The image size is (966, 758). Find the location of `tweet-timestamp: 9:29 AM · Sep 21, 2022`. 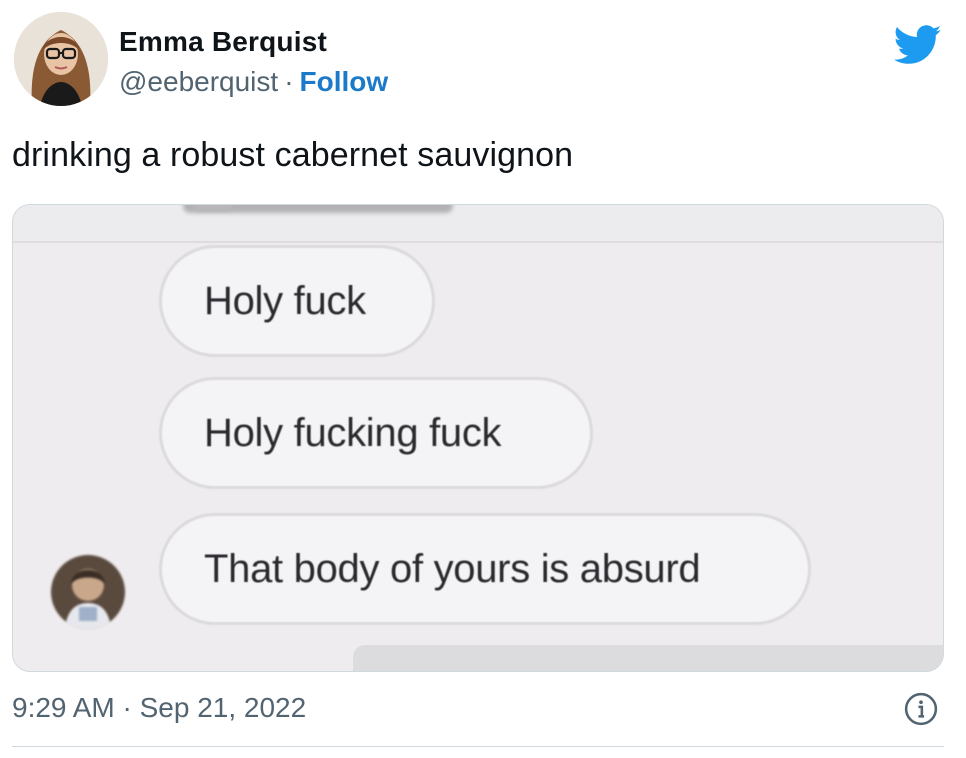

tweet-timestamp: 9:29 AM · Sep 21, 2022 is located at coordinates (159, 708).